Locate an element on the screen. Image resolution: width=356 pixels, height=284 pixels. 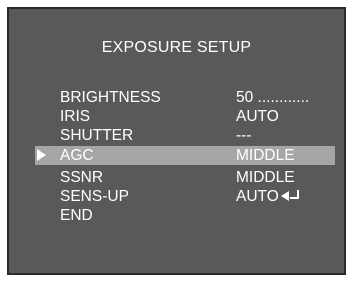
iris-value: AUTO is located at coordinates (257, 116).